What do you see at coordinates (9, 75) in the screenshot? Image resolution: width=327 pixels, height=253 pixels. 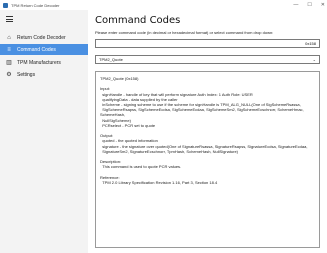 I see `gear-icon: ⚙` at bounding box center [9, 75].